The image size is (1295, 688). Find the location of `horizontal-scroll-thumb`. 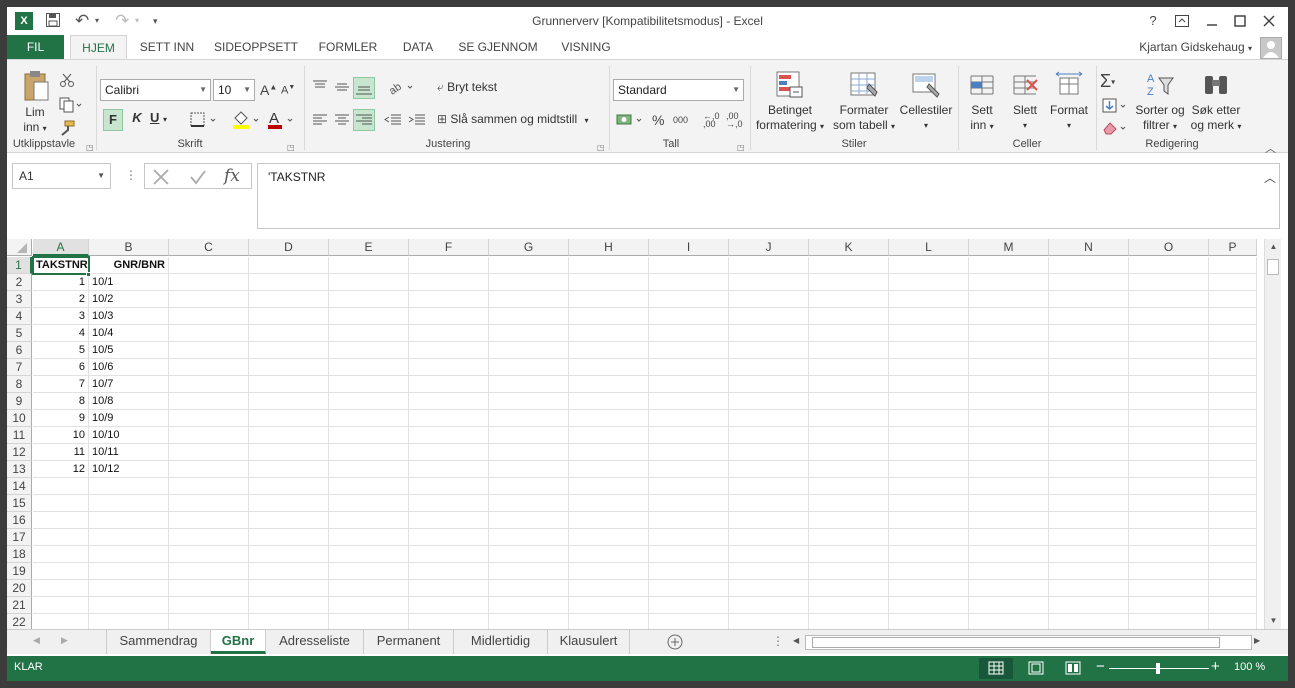

horizontal-scroll-thumb is located at coordinates (1016, 642).